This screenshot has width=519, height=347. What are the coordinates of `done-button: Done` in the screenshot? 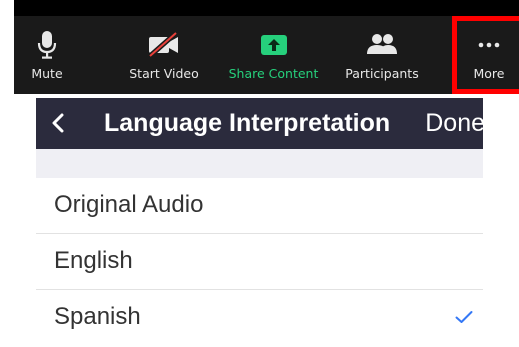 It's located at (454, 123).